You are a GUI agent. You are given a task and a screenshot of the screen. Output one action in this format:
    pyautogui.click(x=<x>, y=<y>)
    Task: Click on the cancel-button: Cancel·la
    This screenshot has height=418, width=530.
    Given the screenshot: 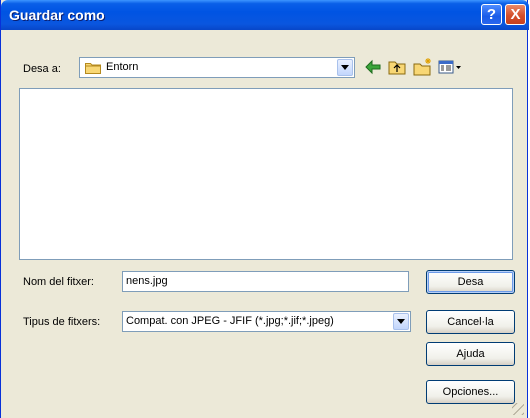 What is the action you would take?
    pyautogui.click(x=470, y=322)
    